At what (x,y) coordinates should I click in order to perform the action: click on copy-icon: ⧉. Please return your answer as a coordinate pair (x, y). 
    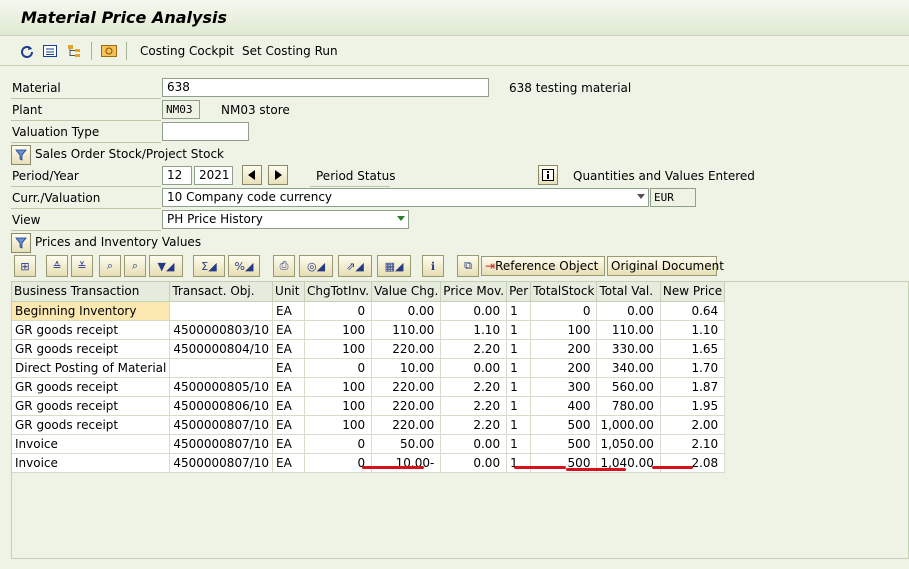
    Looking at the image, I should click on (468, 266).